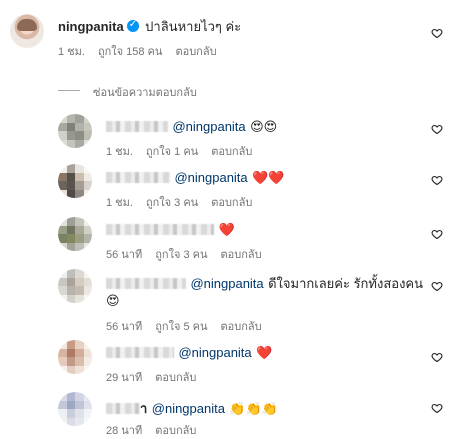 The image size is (467, 439). I want to click on reply-emoji: 😍, so click(113, 301).